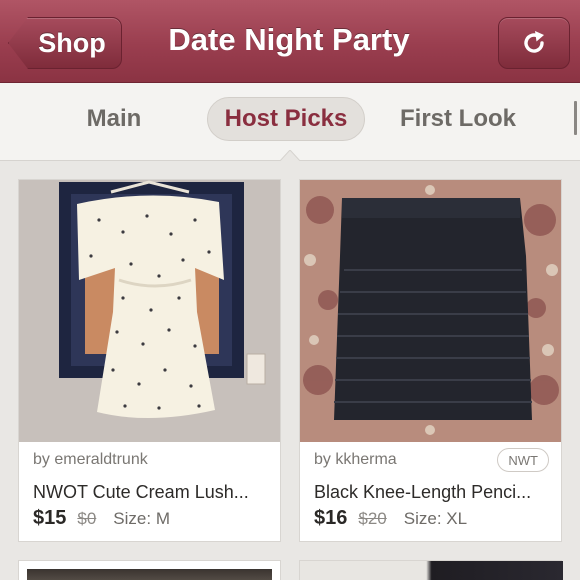 The image size is (580, 580). What do you see at coordinates (114, 119) in the screenshot?
I see `tab-main: Main` at bounding box center [114, 119].